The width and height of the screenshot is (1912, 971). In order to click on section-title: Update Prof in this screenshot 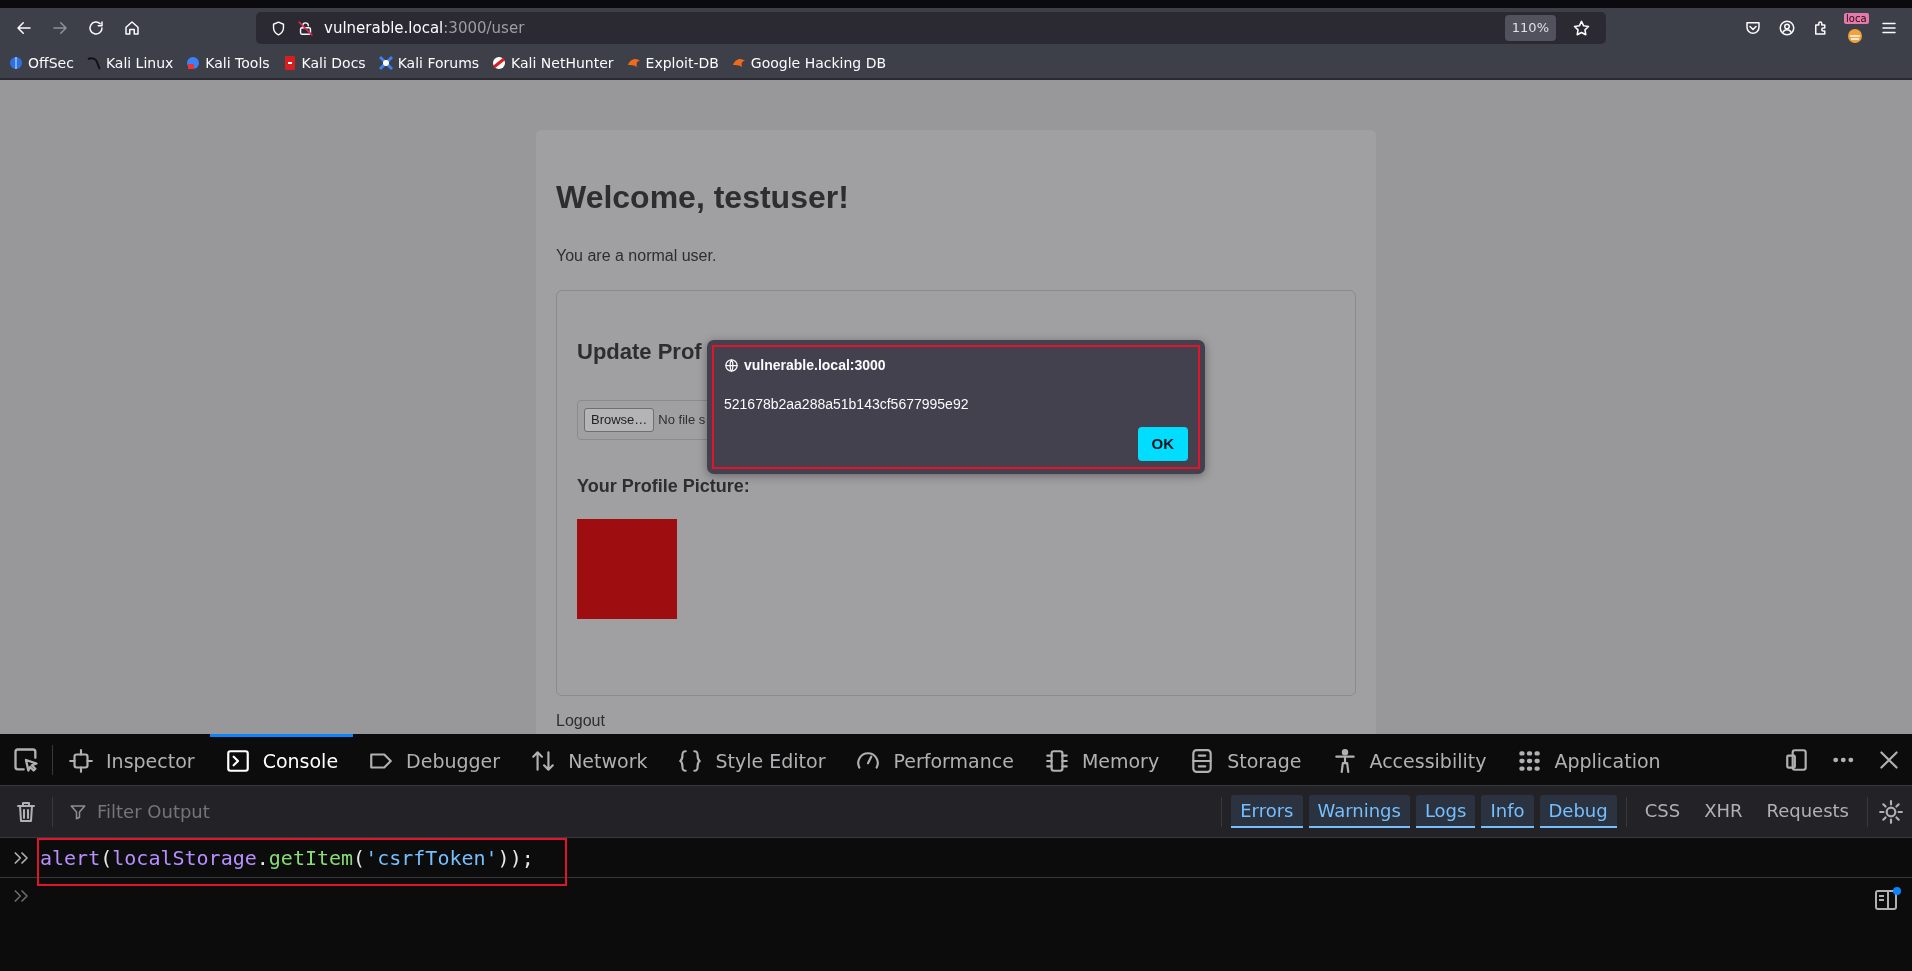, I will do `click(639, 352)`.